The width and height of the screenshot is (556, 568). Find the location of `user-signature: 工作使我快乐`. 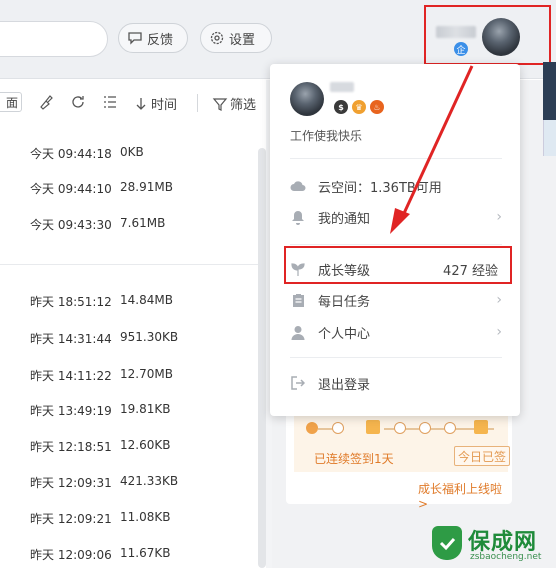

user-signature: 工作使我快乐 is located at coordinates (326, 136).